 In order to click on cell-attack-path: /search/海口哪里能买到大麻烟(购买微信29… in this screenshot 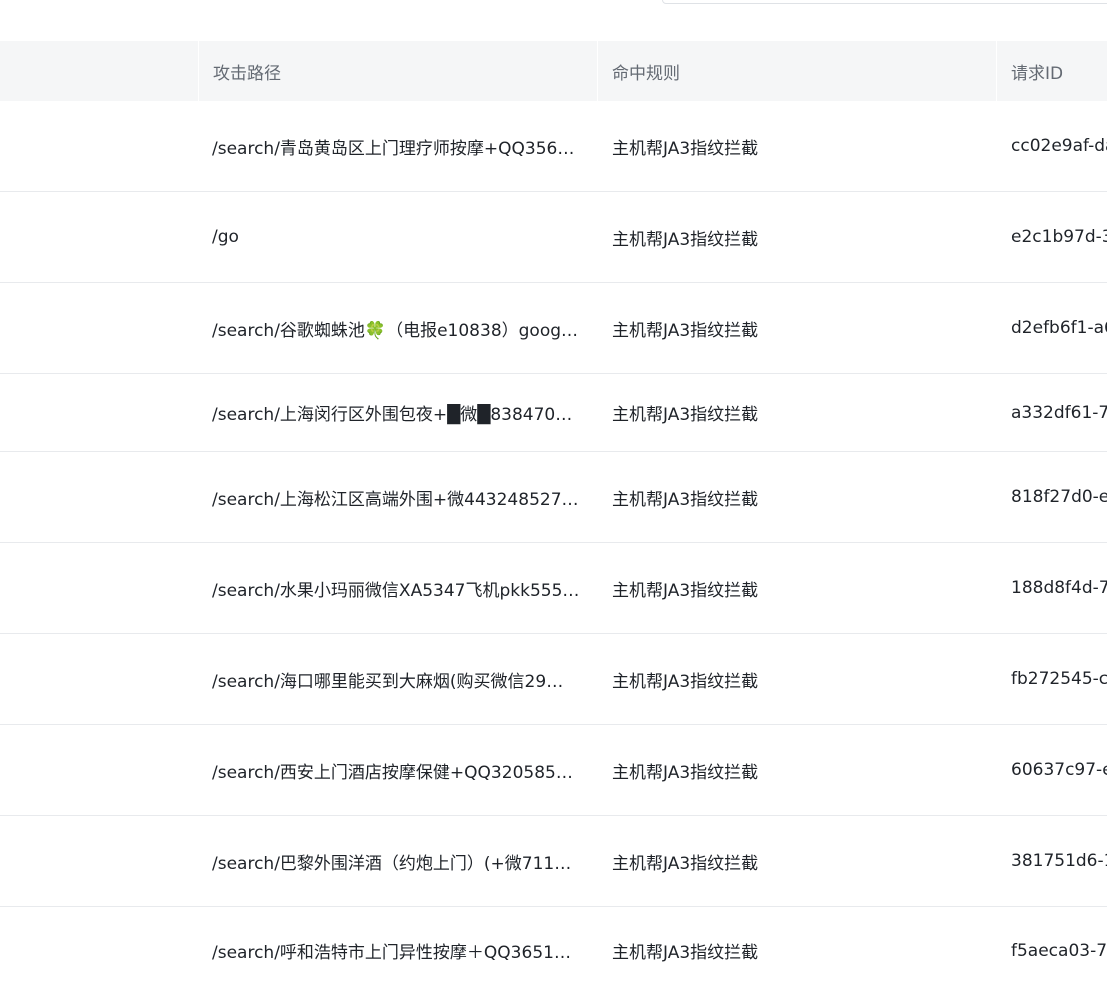, I will do `click(388, 681)`.